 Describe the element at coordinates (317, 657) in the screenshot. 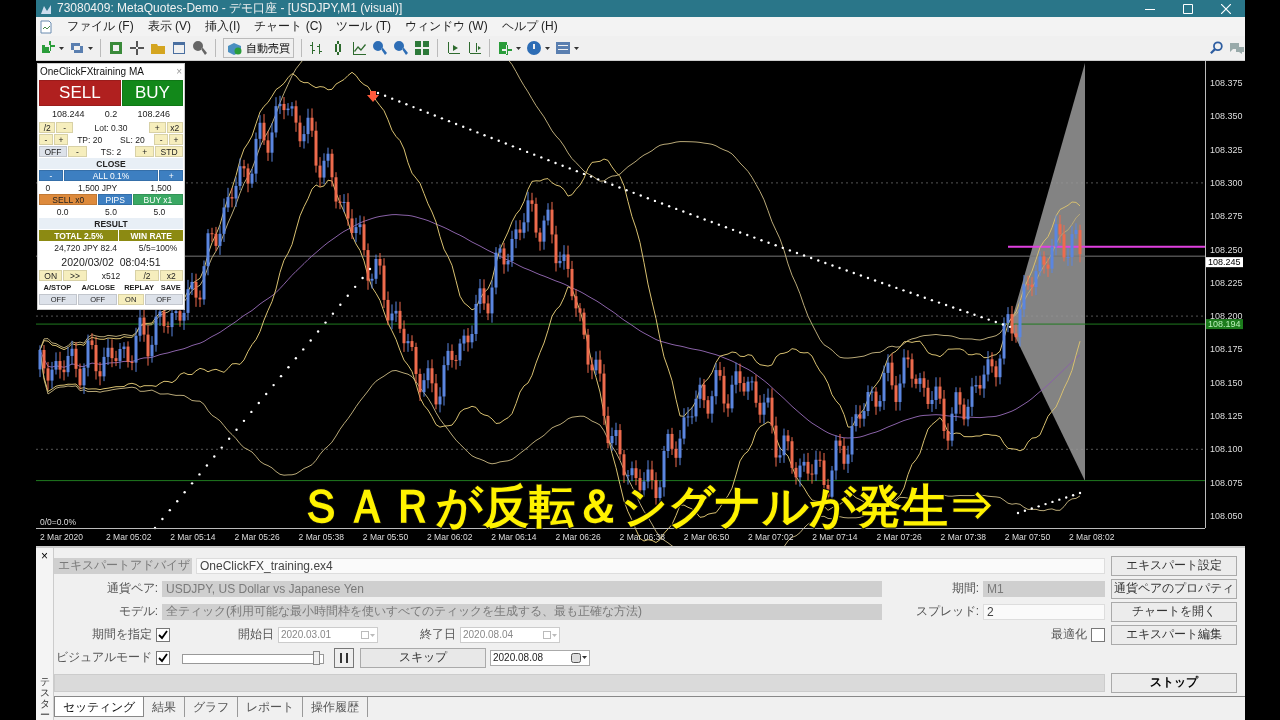

I see `slider-thumb` at that location.